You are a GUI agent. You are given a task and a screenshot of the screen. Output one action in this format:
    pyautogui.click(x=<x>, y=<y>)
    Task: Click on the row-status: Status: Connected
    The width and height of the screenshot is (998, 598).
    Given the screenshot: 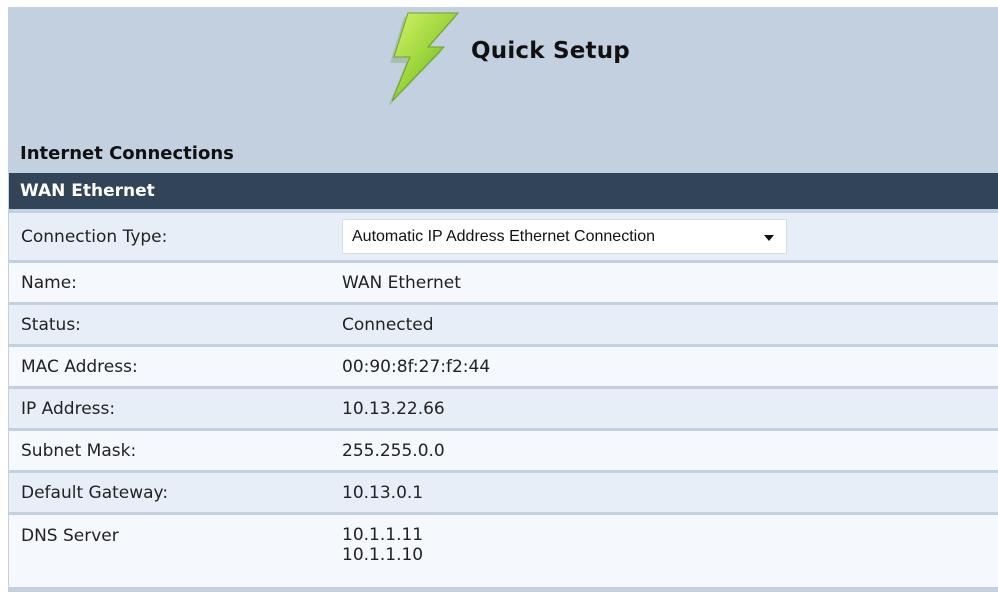 What is the action you would take?
    pyautogui.click(x=503, y=324)
    